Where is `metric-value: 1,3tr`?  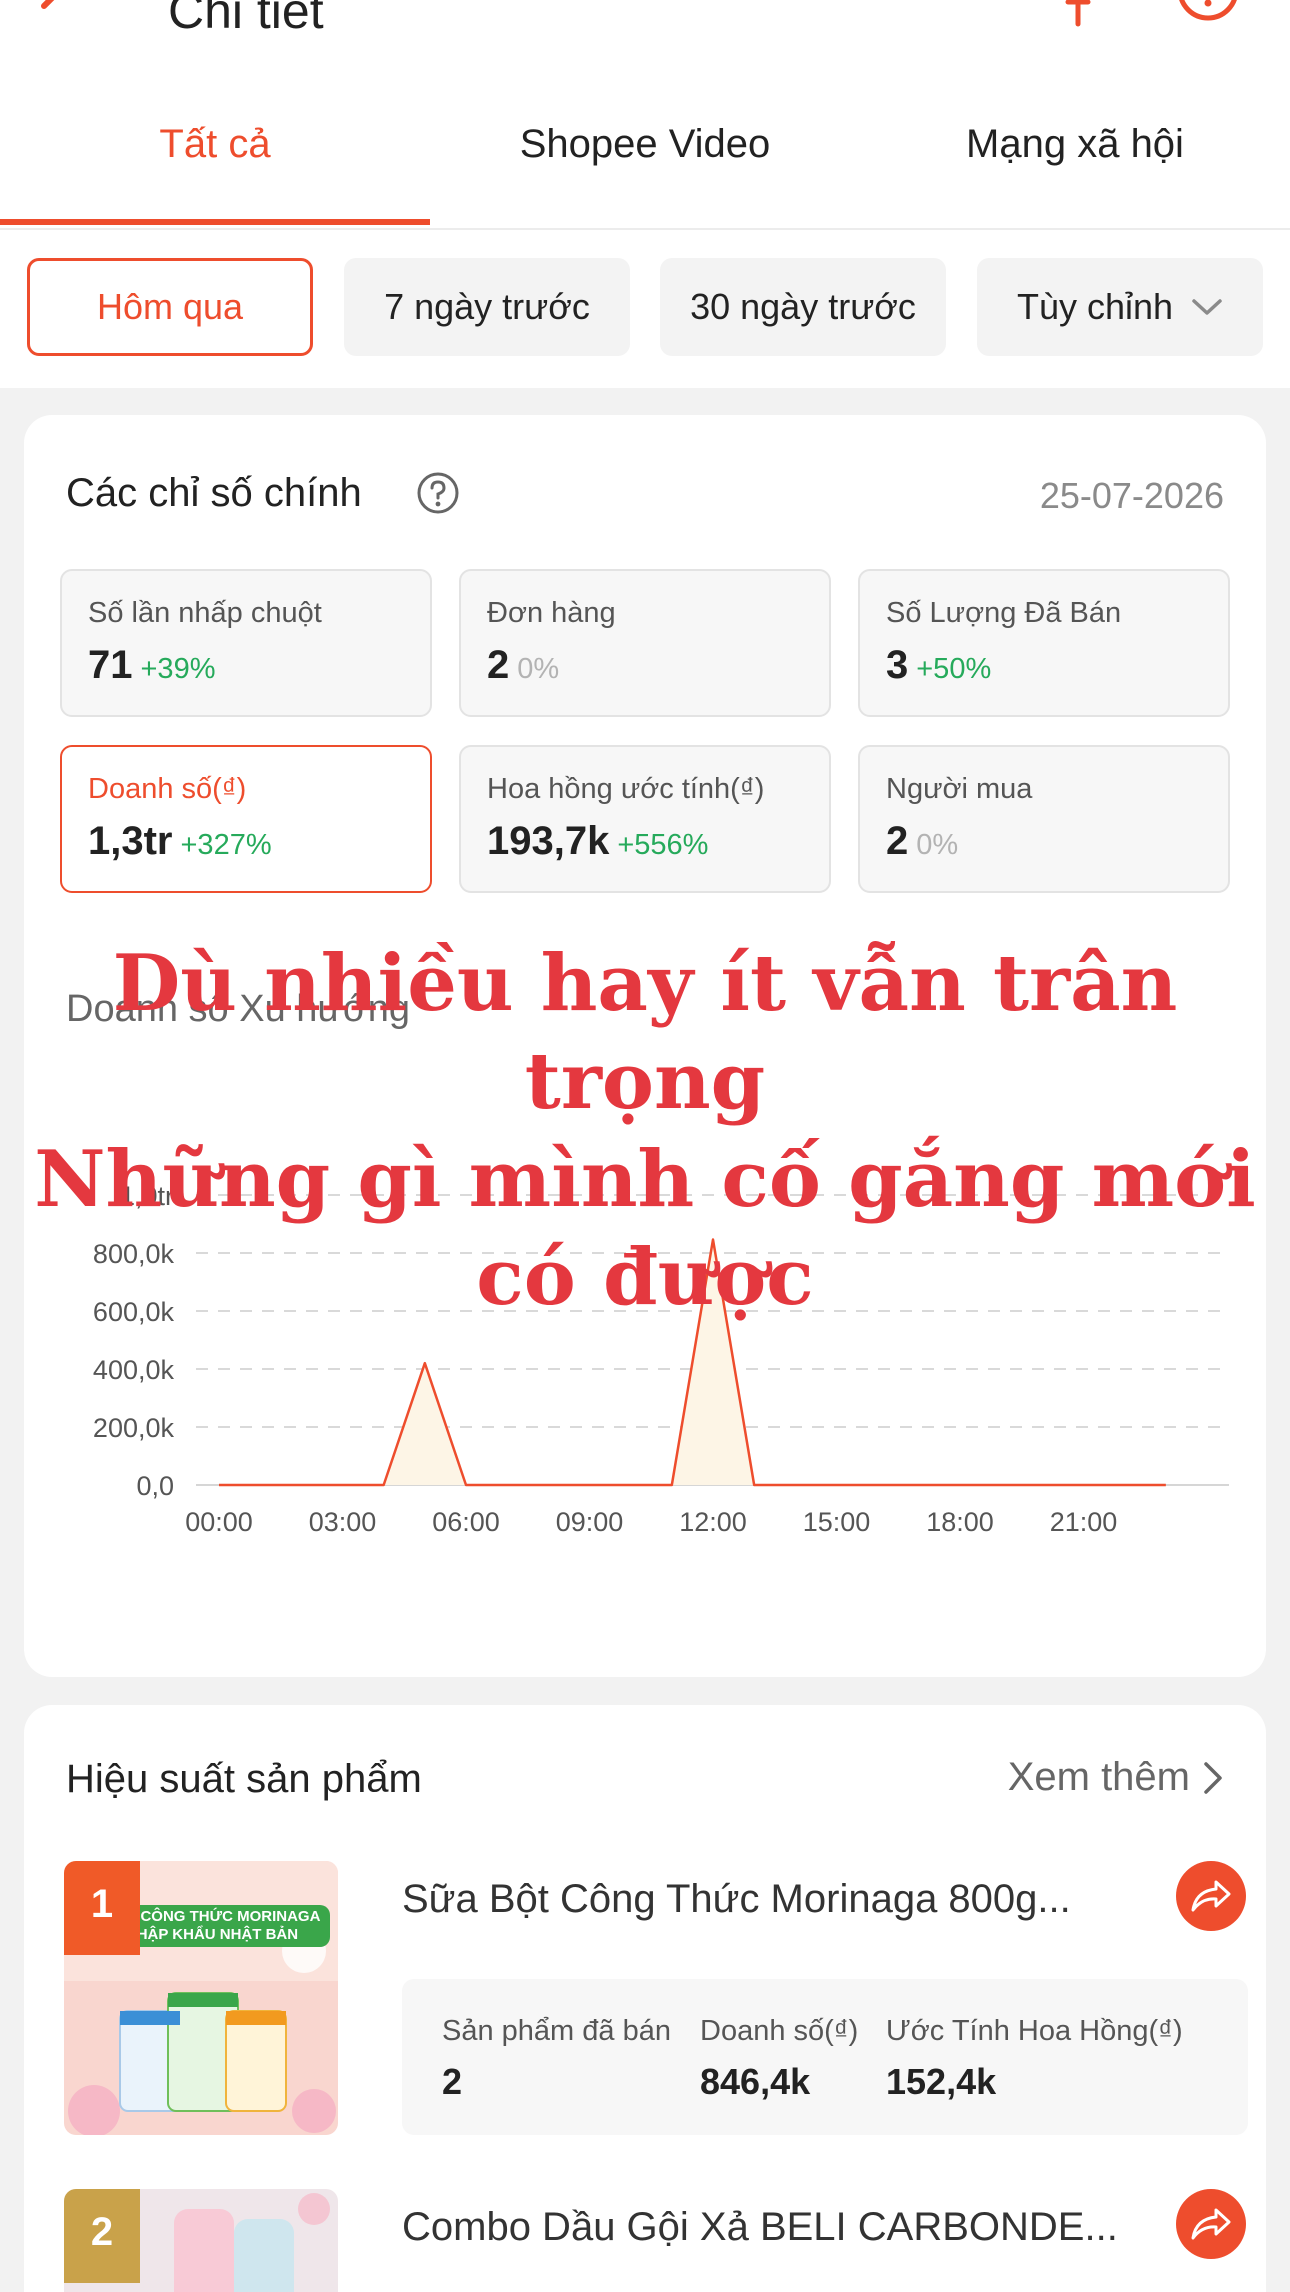
metric-value: 1,3tr is located at coordinates (130, 841).